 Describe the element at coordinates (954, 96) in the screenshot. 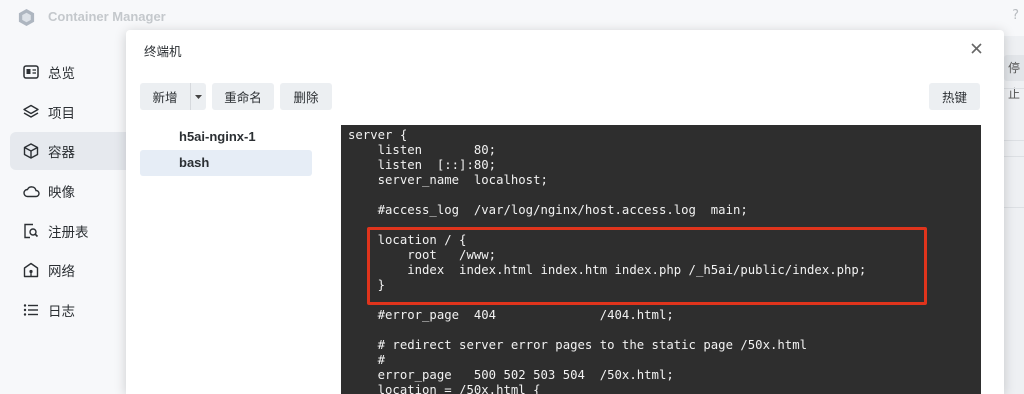

I see `hotkeys-button: 热键` at that location.